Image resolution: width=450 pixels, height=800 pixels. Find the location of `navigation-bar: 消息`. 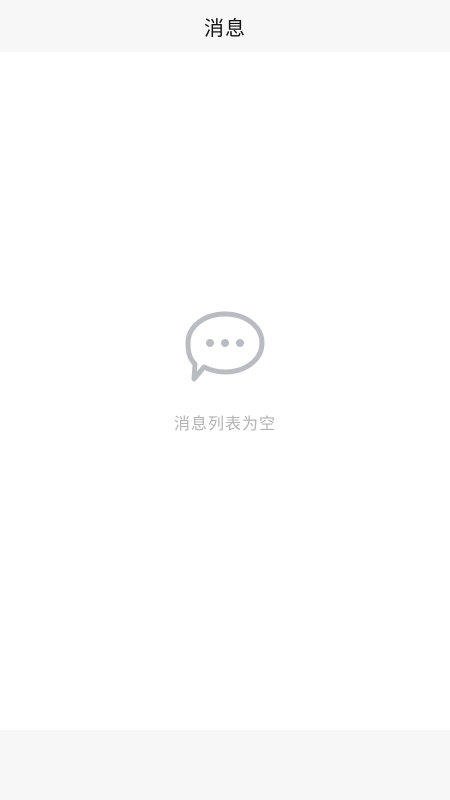

navigation-bar: 消息 is located at coordinates (225, 26).